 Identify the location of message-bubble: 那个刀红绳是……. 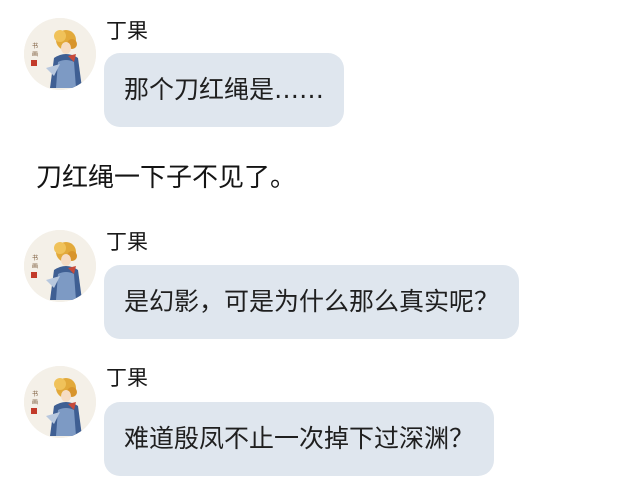
(224, 90).